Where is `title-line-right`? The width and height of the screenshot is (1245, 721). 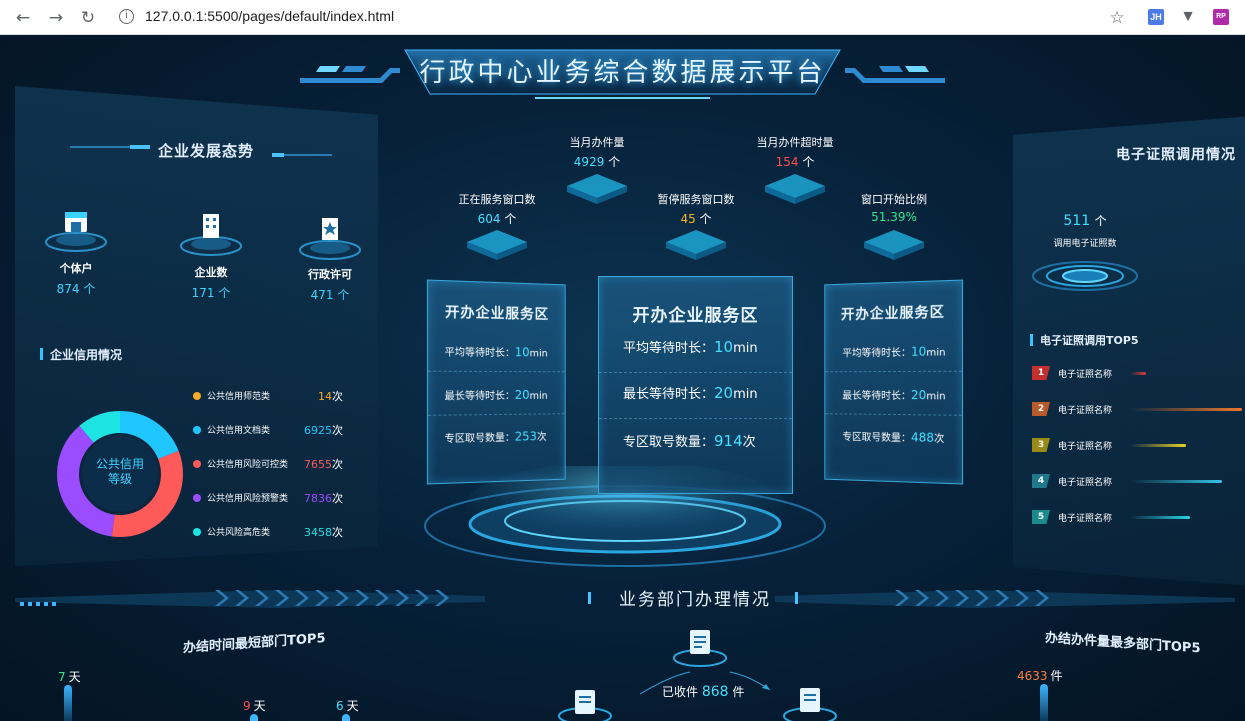
title-line-right is located at coordinates (302, 155).